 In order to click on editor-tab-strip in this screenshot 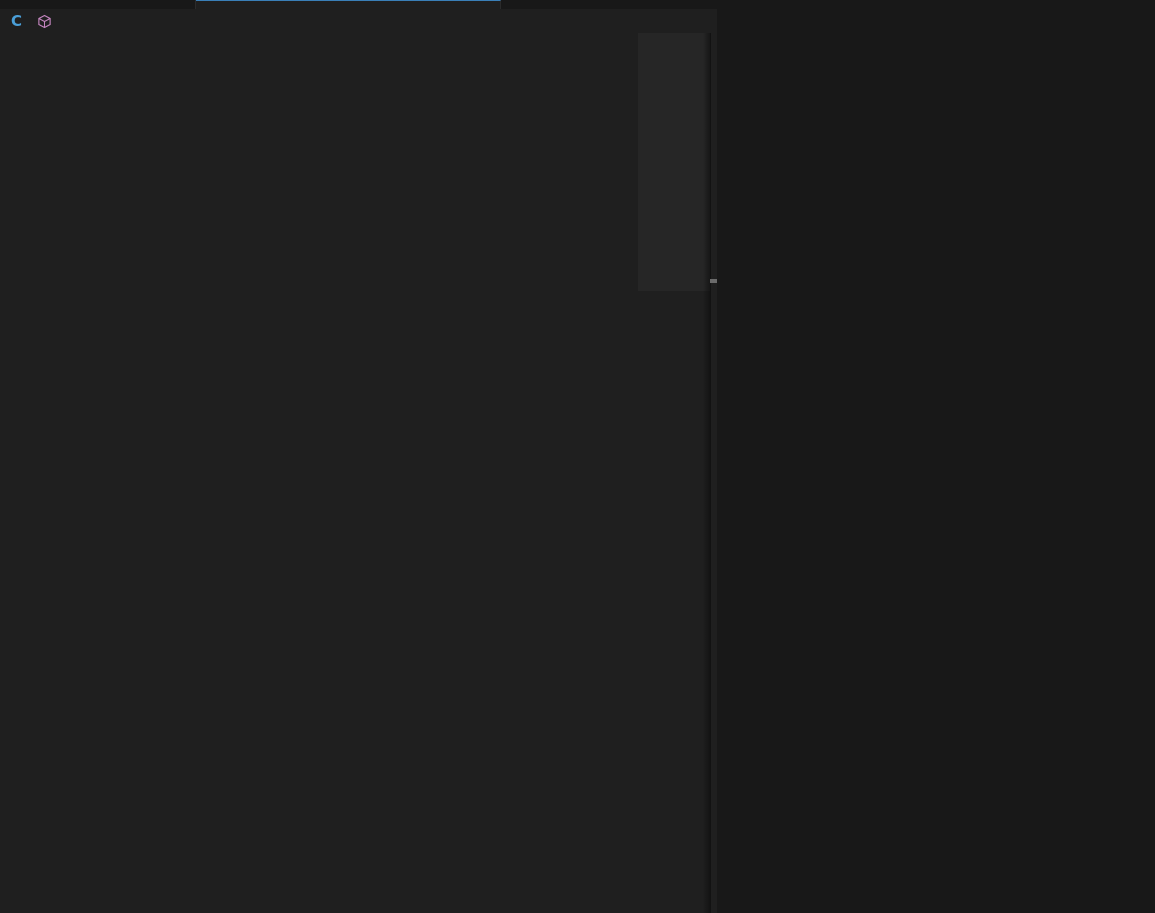, I will do `click(358, 4)`.